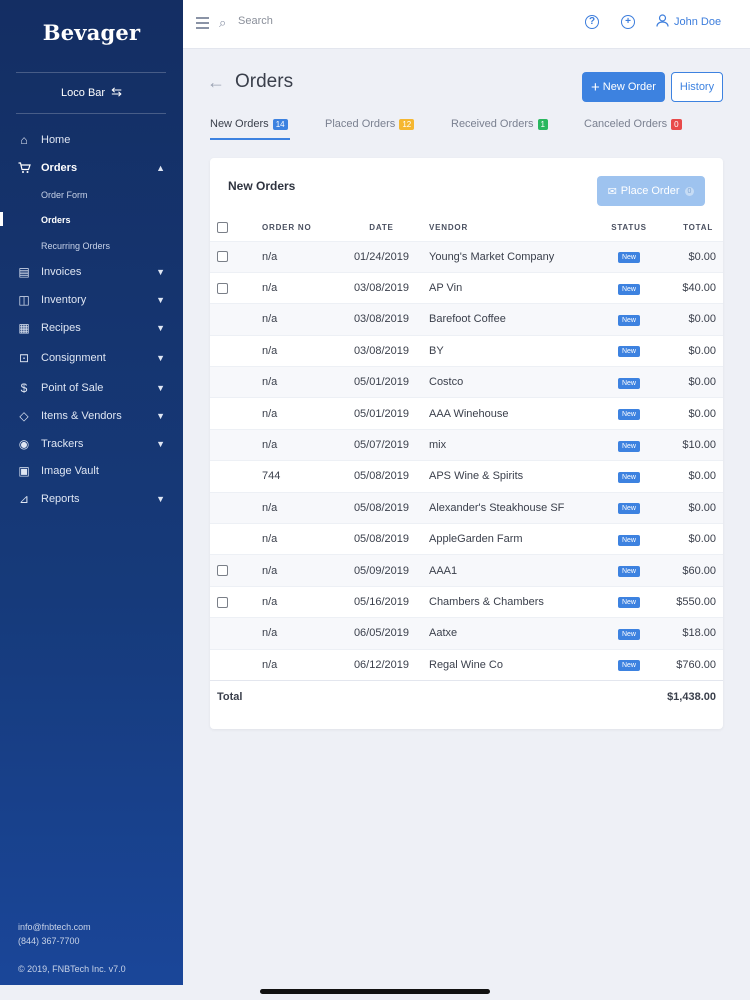  What do you see at coordinates (91, 328) in the screenshot?
I see `sidebar-item-recipes: ▦ Recipes ▼` at bounding box center [91, 328].